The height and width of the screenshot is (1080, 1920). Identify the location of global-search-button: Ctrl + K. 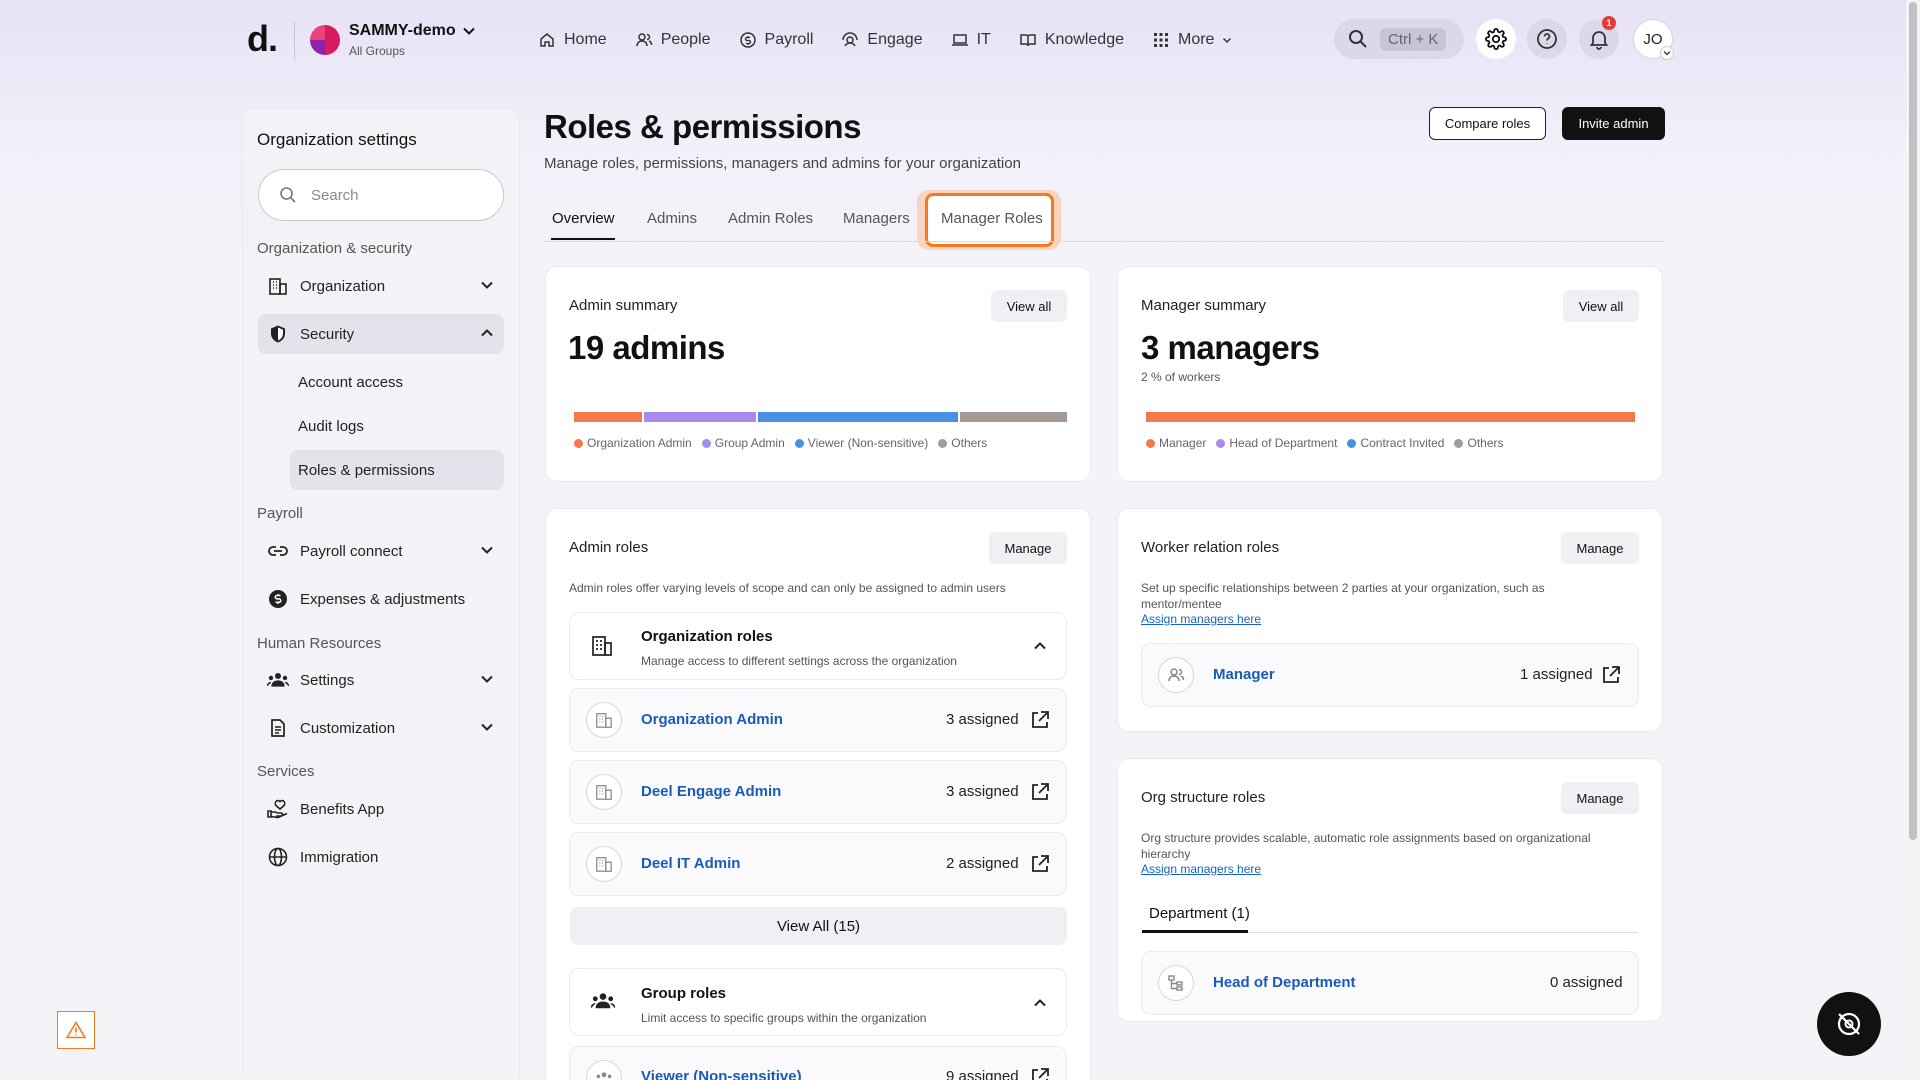
(1399, 39).